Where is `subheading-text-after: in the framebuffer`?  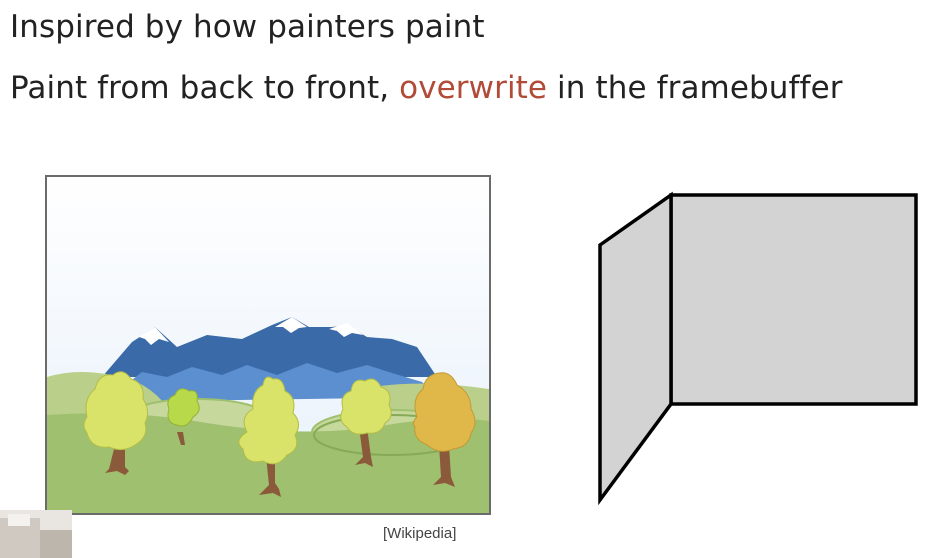 subheading-text-after: in the framebuffer is located at coordinates (695, 88).